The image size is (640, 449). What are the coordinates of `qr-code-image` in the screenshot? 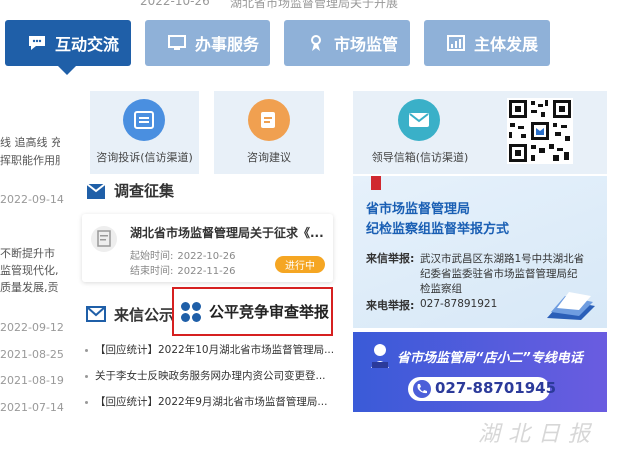 It's located at (540, 131).